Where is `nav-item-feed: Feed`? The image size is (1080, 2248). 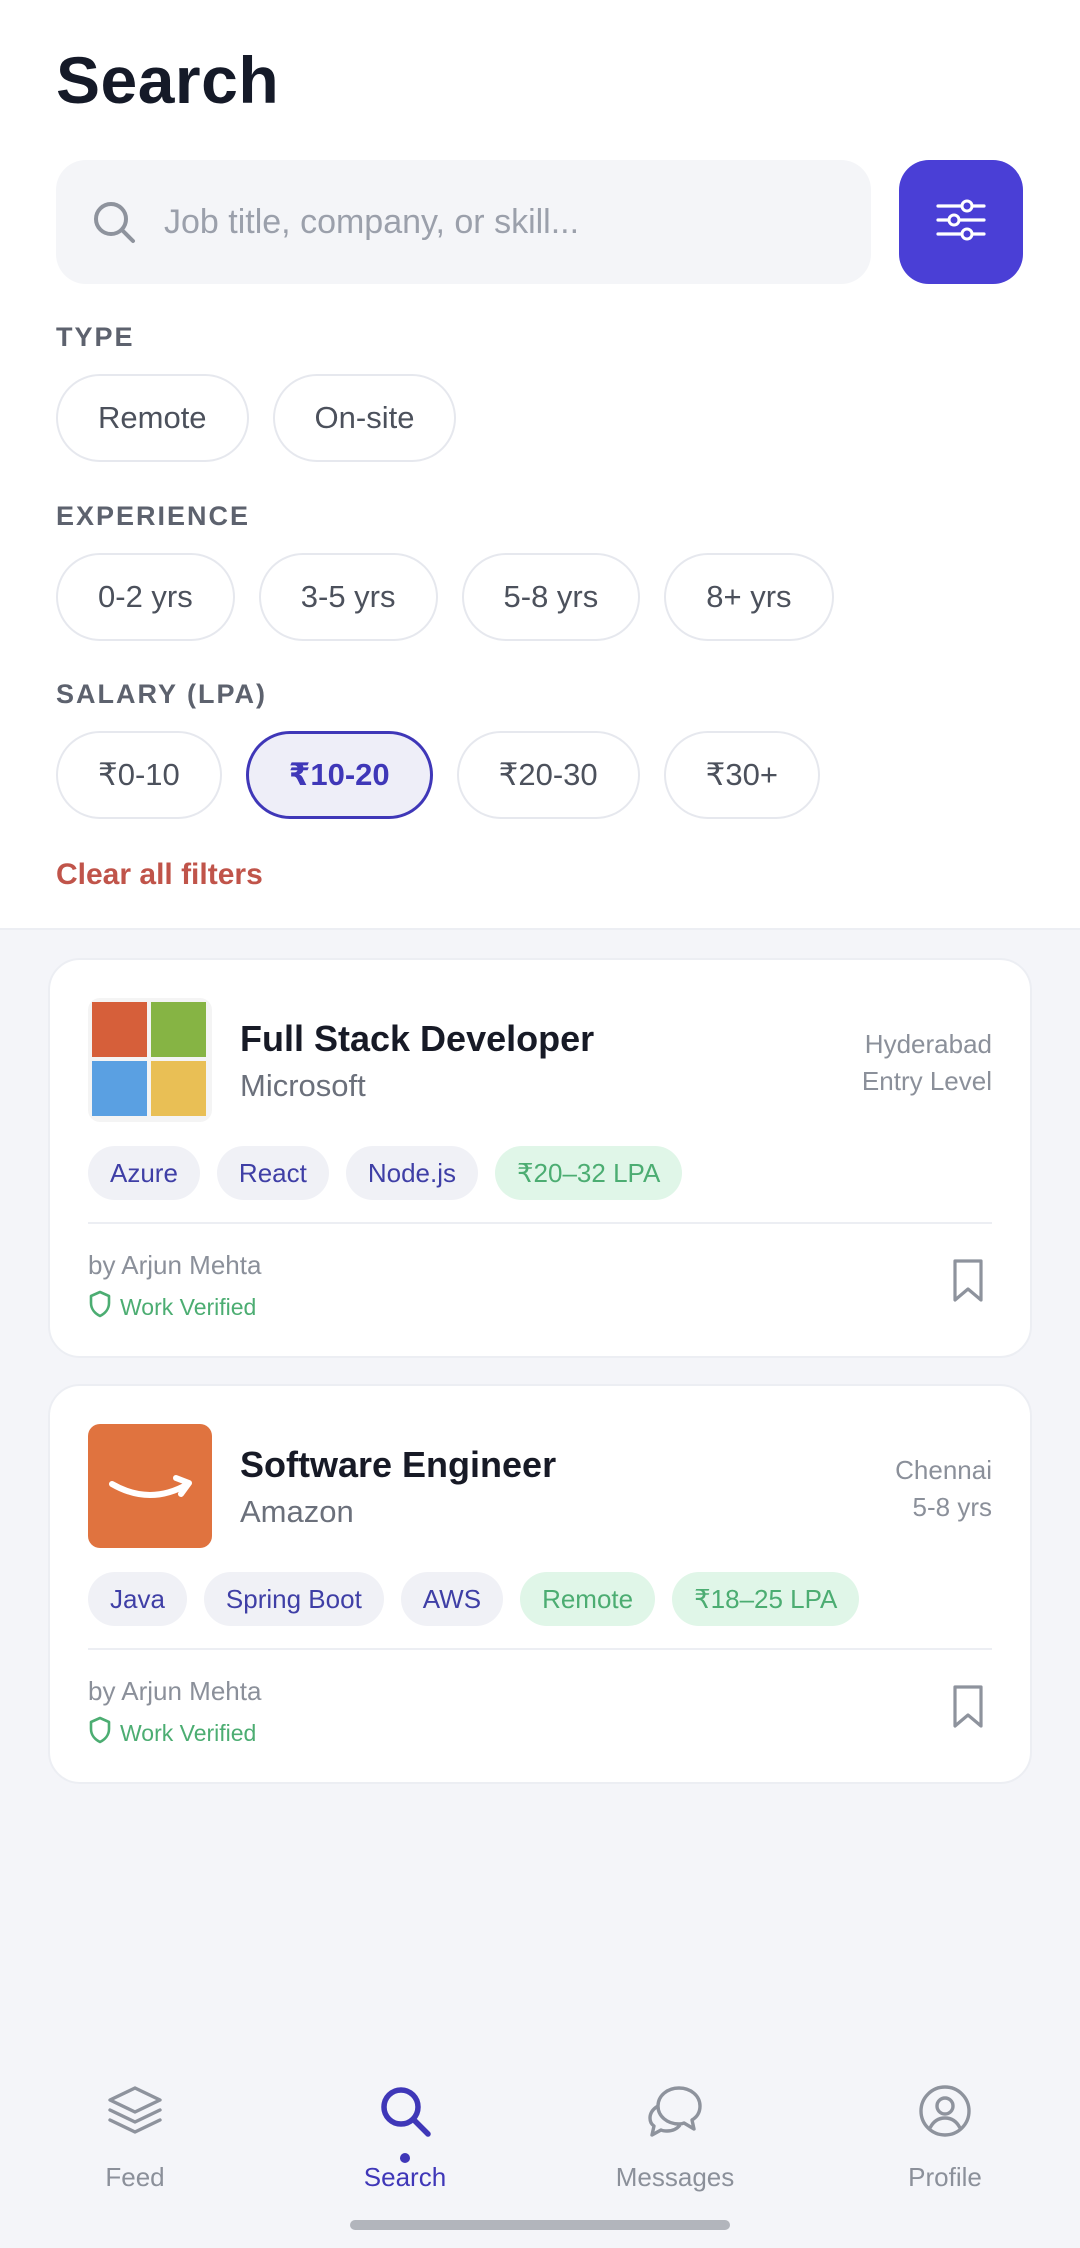
nav-item-feed: Feed is located at coordinates (135, 2149).